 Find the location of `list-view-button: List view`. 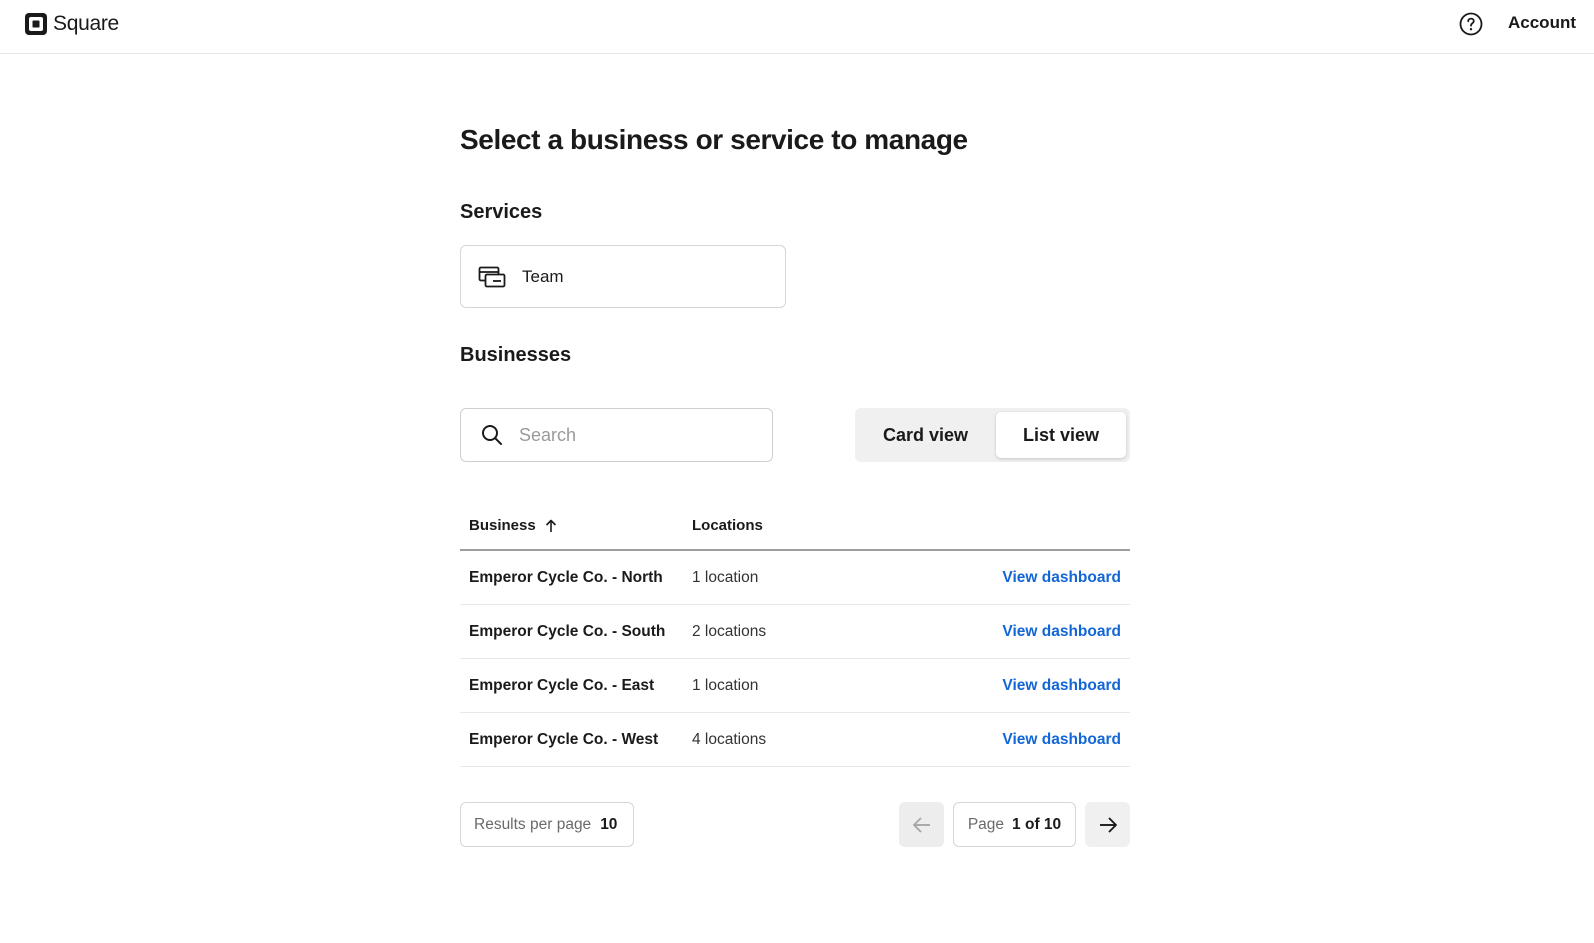

list-view-button: List view is located at coordinates (1061, 435).